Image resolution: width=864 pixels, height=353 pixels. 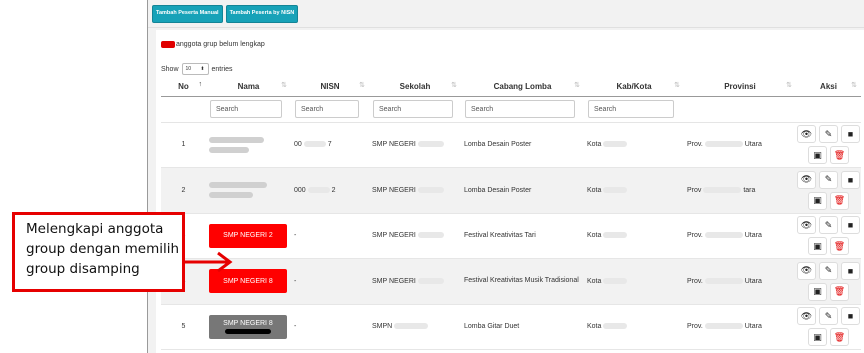 What do you see at coordinates (188, 69) in the screenshot?
I see `entries-value: 10` at bounding box center [188, 69].